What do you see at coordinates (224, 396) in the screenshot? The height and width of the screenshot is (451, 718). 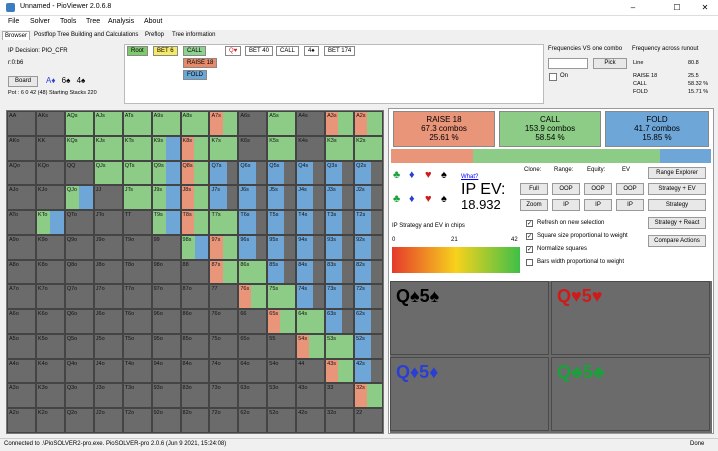 I see `hand-cell: 73o` at bounding box center [224, 396].